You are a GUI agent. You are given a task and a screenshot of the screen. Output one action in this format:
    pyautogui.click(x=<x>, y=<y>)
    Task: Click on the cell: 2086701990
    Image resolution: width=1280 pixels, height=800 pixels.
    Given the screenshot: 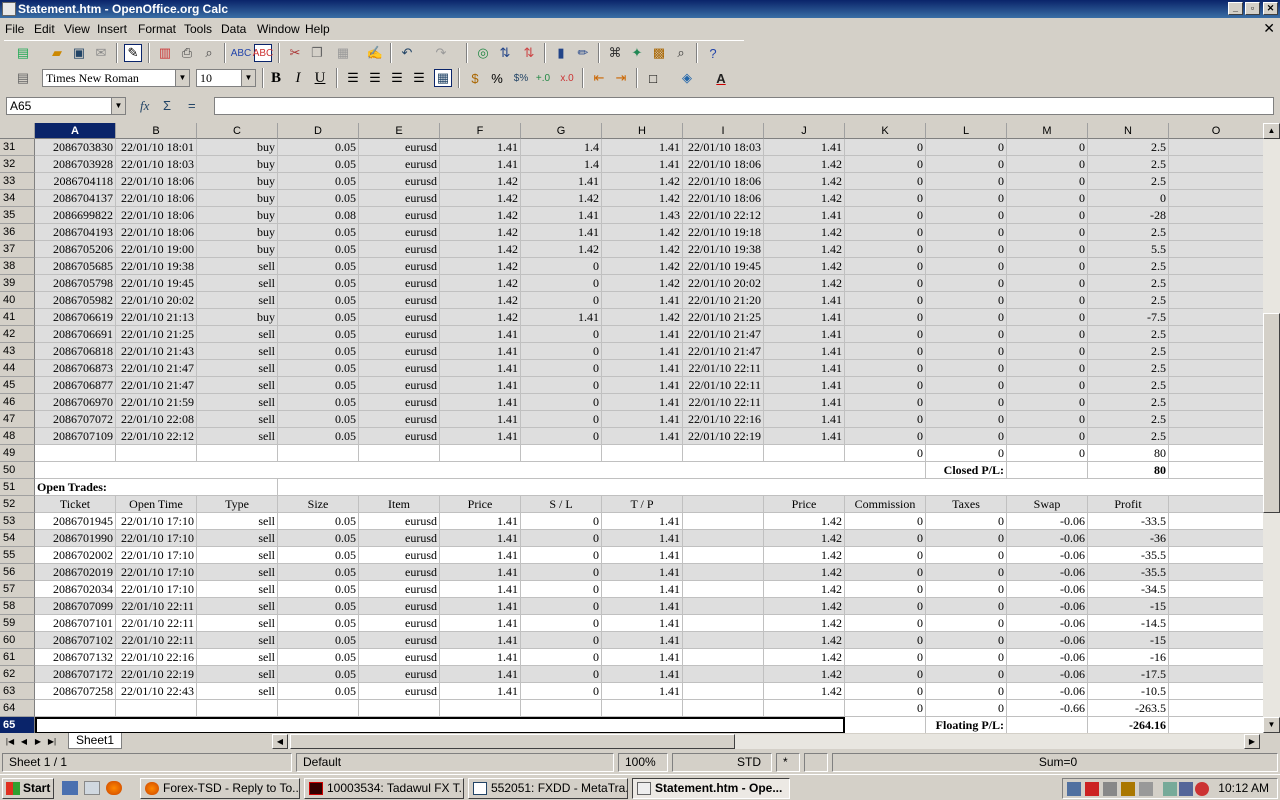 What is the action you would take?
    pyautogui.click(x=75, y=538)
    